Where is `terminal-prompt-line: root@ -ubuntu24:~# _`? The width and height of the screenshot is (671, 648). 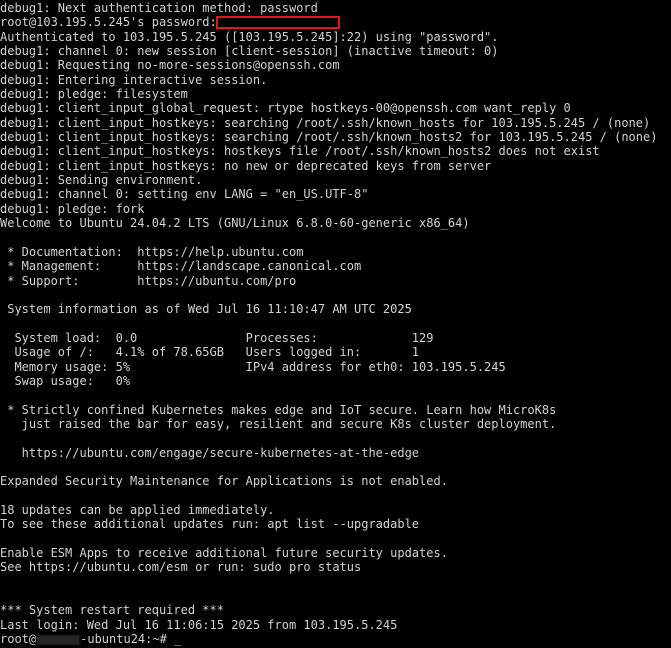 terminal-prompt-line: root@ -ubuntu24:~# _ is located at coordinates (335, 639).